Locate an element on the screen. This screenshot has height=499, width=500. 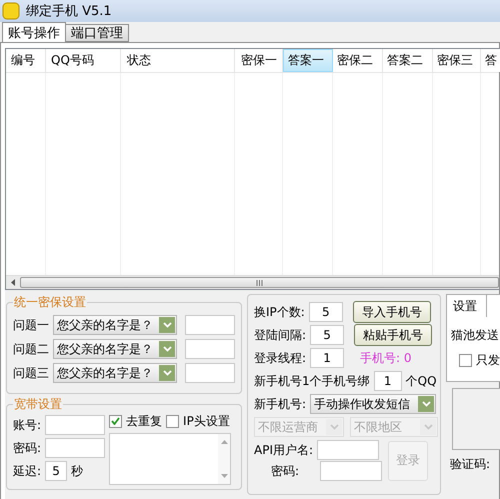
arrow-down-icon is located at coordinates (224, 476).